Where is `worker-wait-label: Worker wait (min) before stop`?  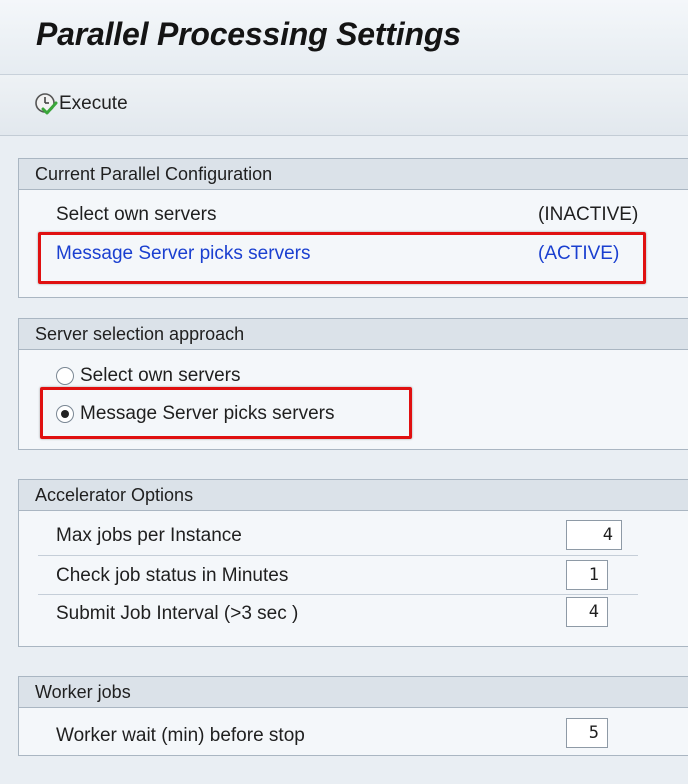 worker-wait-label: Worker wait (min) before stop is located at coordinates (180, 735).